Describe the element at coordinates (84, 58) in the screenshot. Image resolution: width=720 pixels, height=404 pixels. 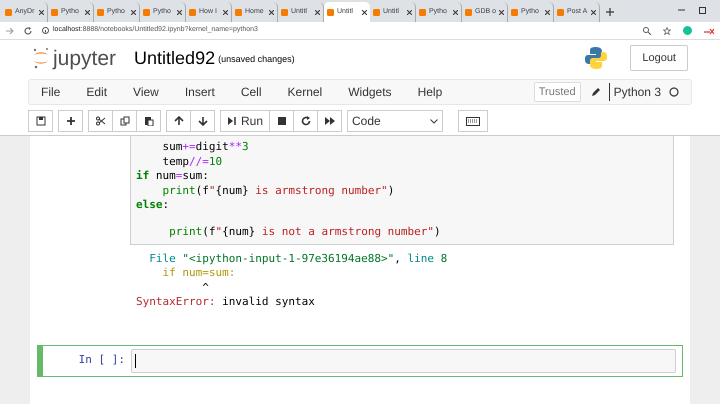
I see `logo-text: jupyter` at that location.